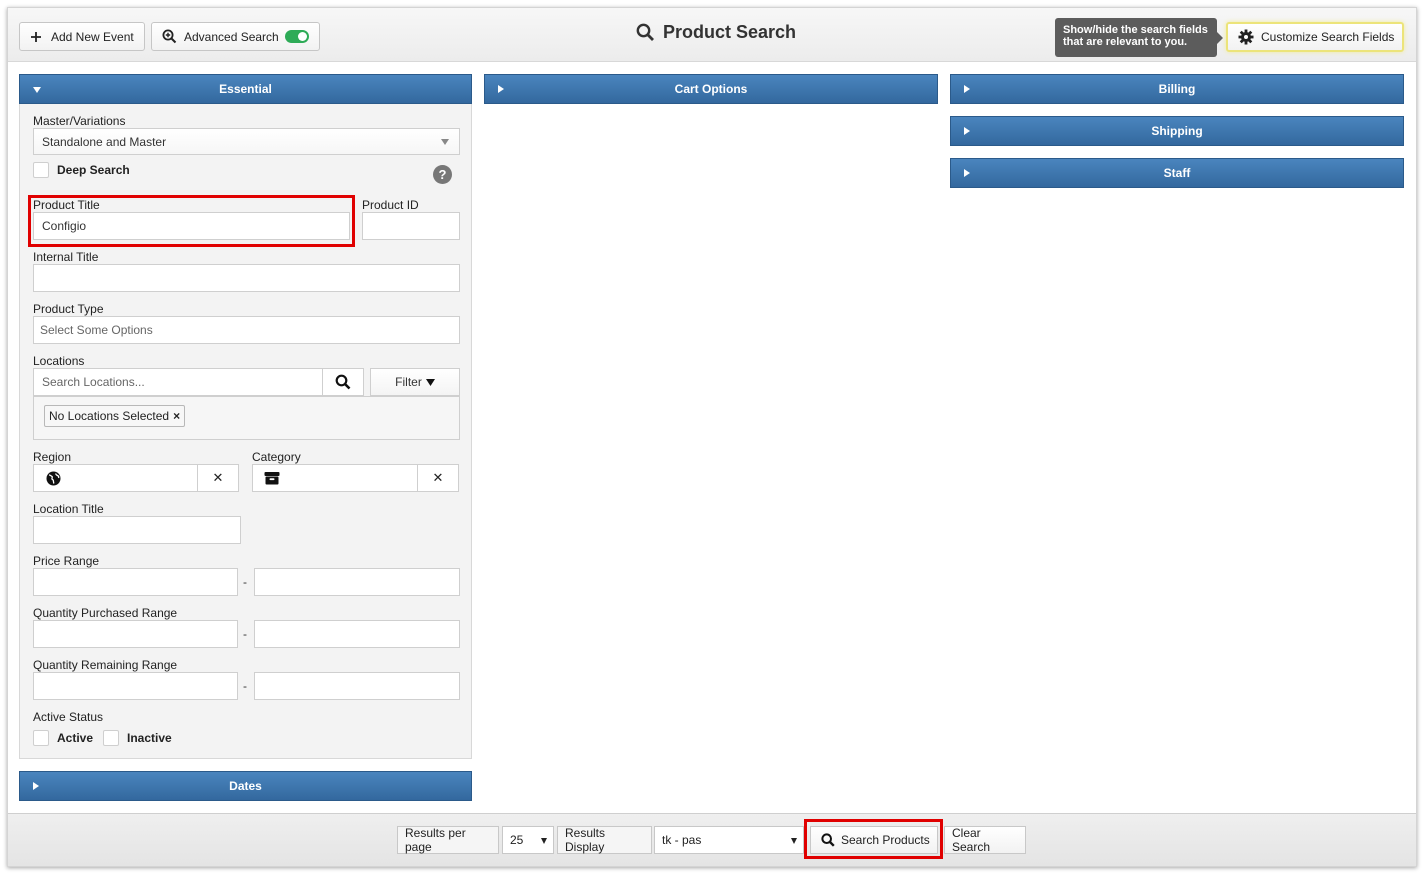 The width and height of the screenshot is (1428, 881). What do you see at coordinates (517, 840) in the screenshot?
I see `results-per-page-value: 25` at bounding box center [517, 840].